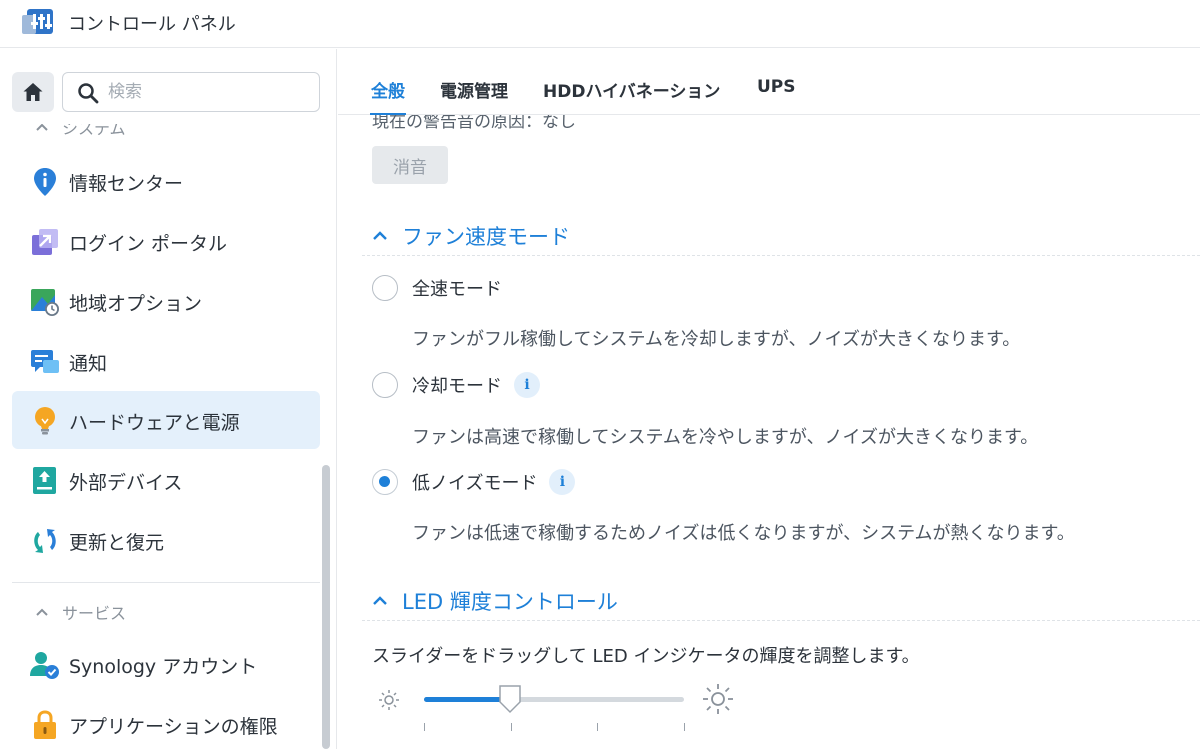 This screenshot has width=1200, height=749. I want to click on notification-icon, so click(45, 361).